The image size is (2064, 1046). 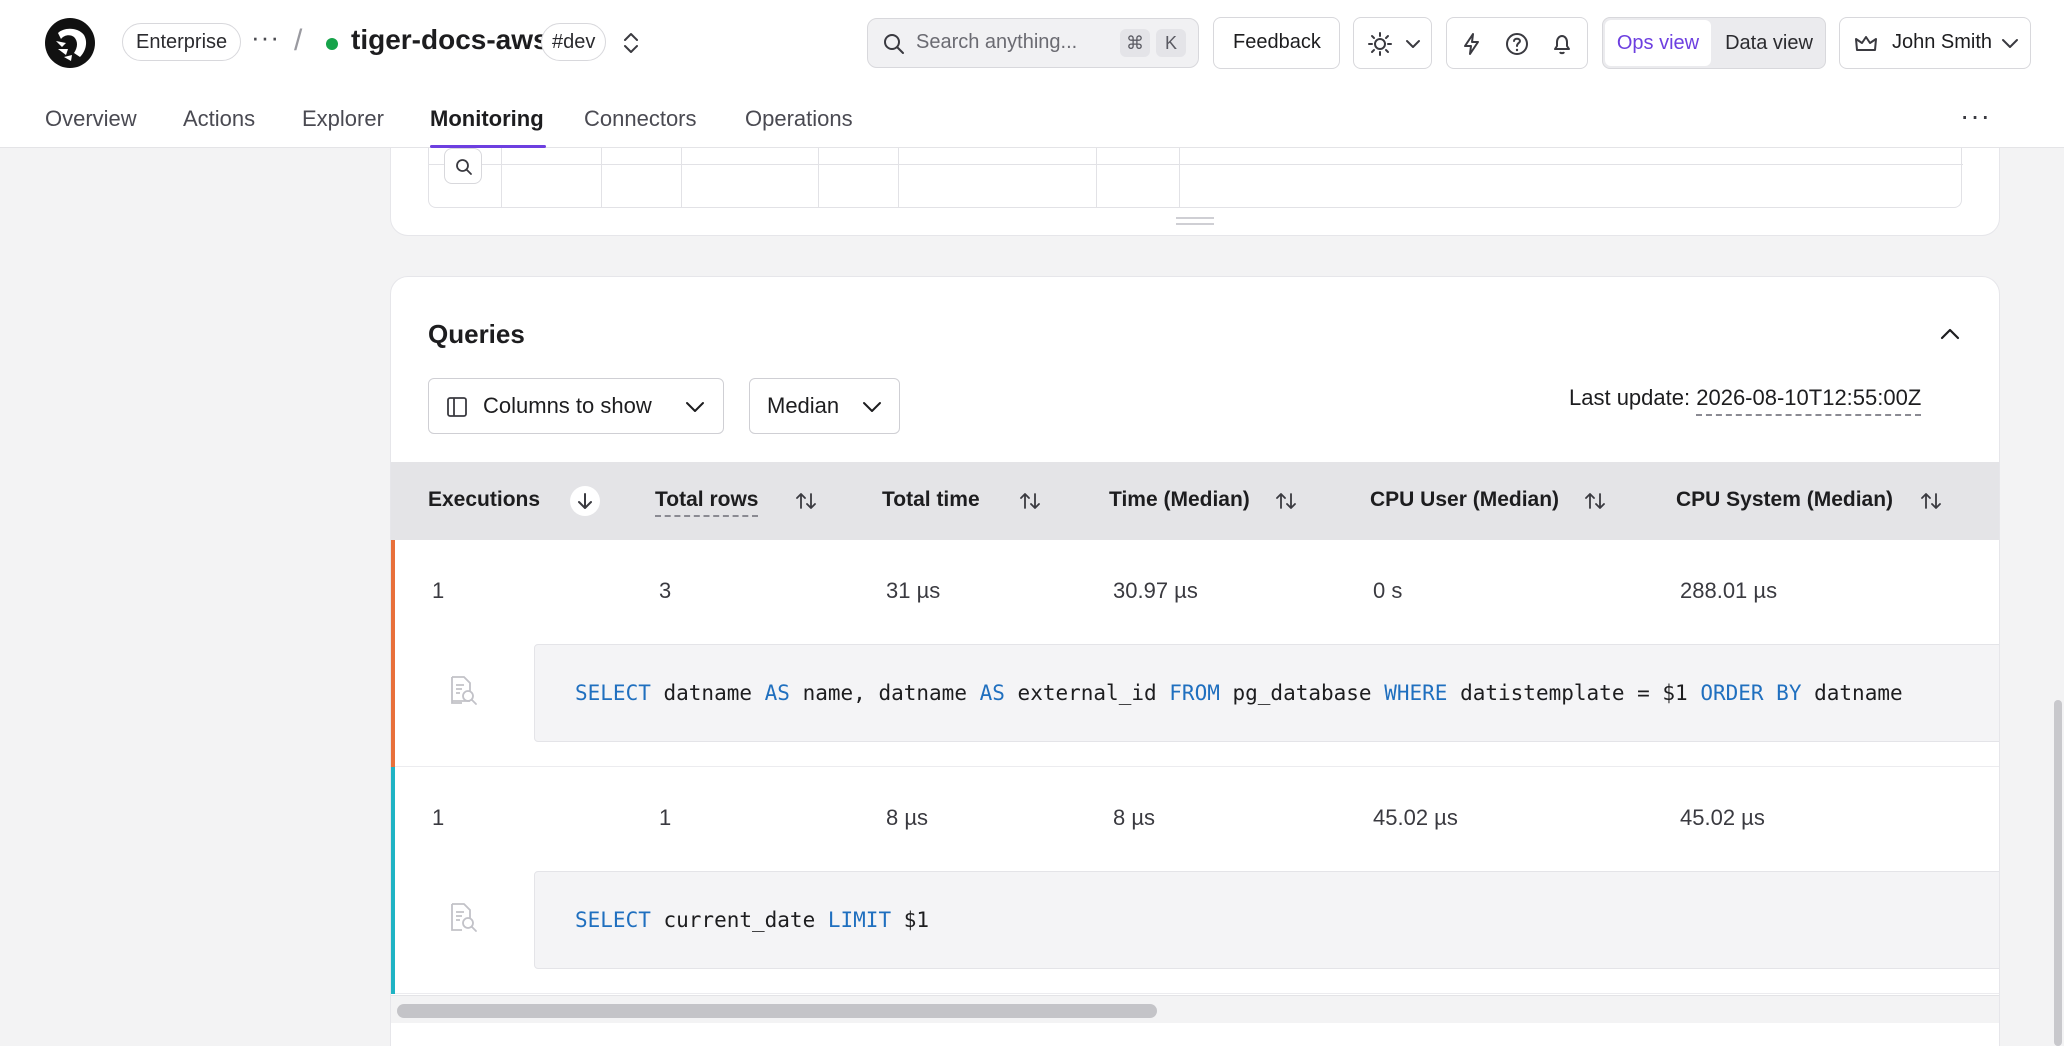 I want to click on row-color-bar, so click(x=393, y=653).